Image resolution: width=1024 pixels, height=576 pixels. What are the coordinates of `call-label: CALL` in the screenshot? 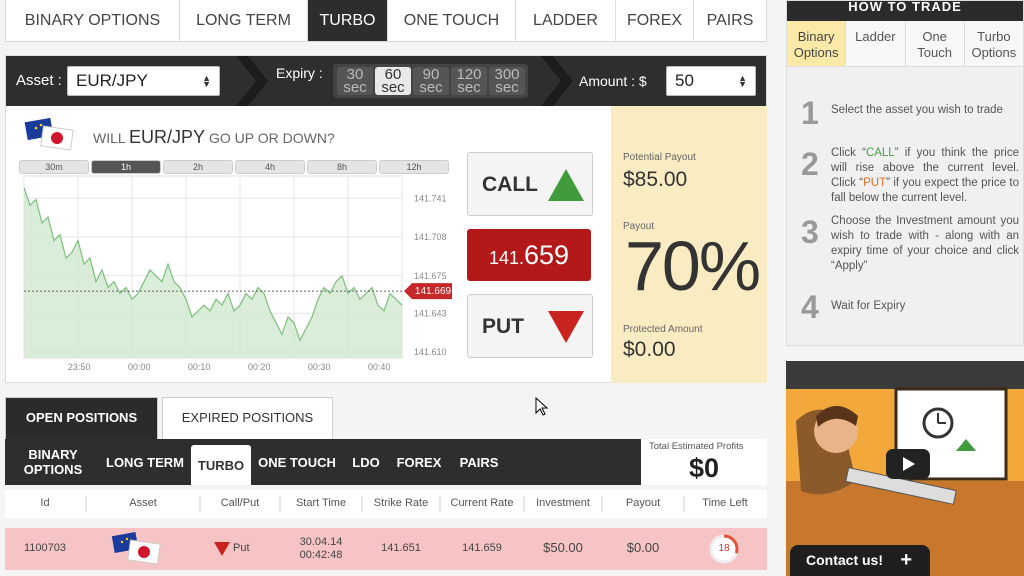 It's located at (510, 184).